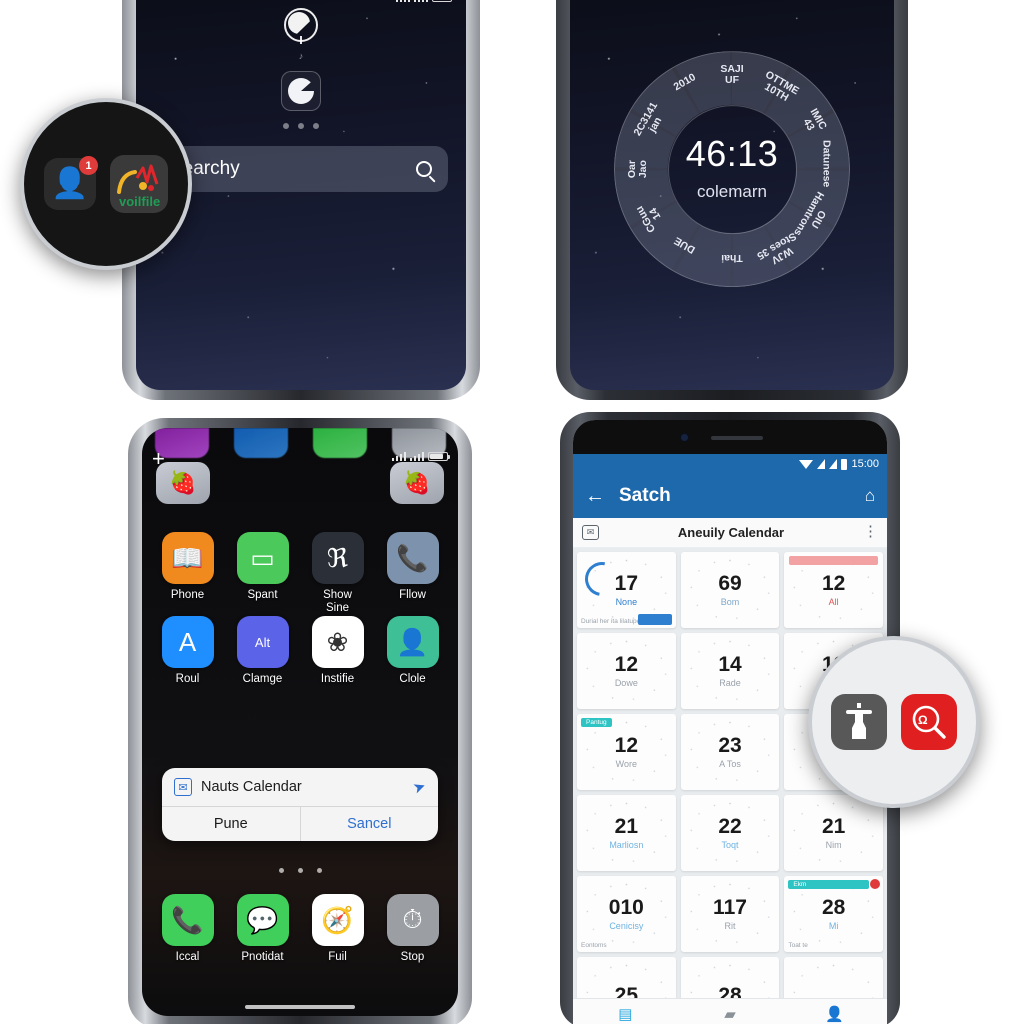  I want to click on card-caption: All, so click(833, 602).